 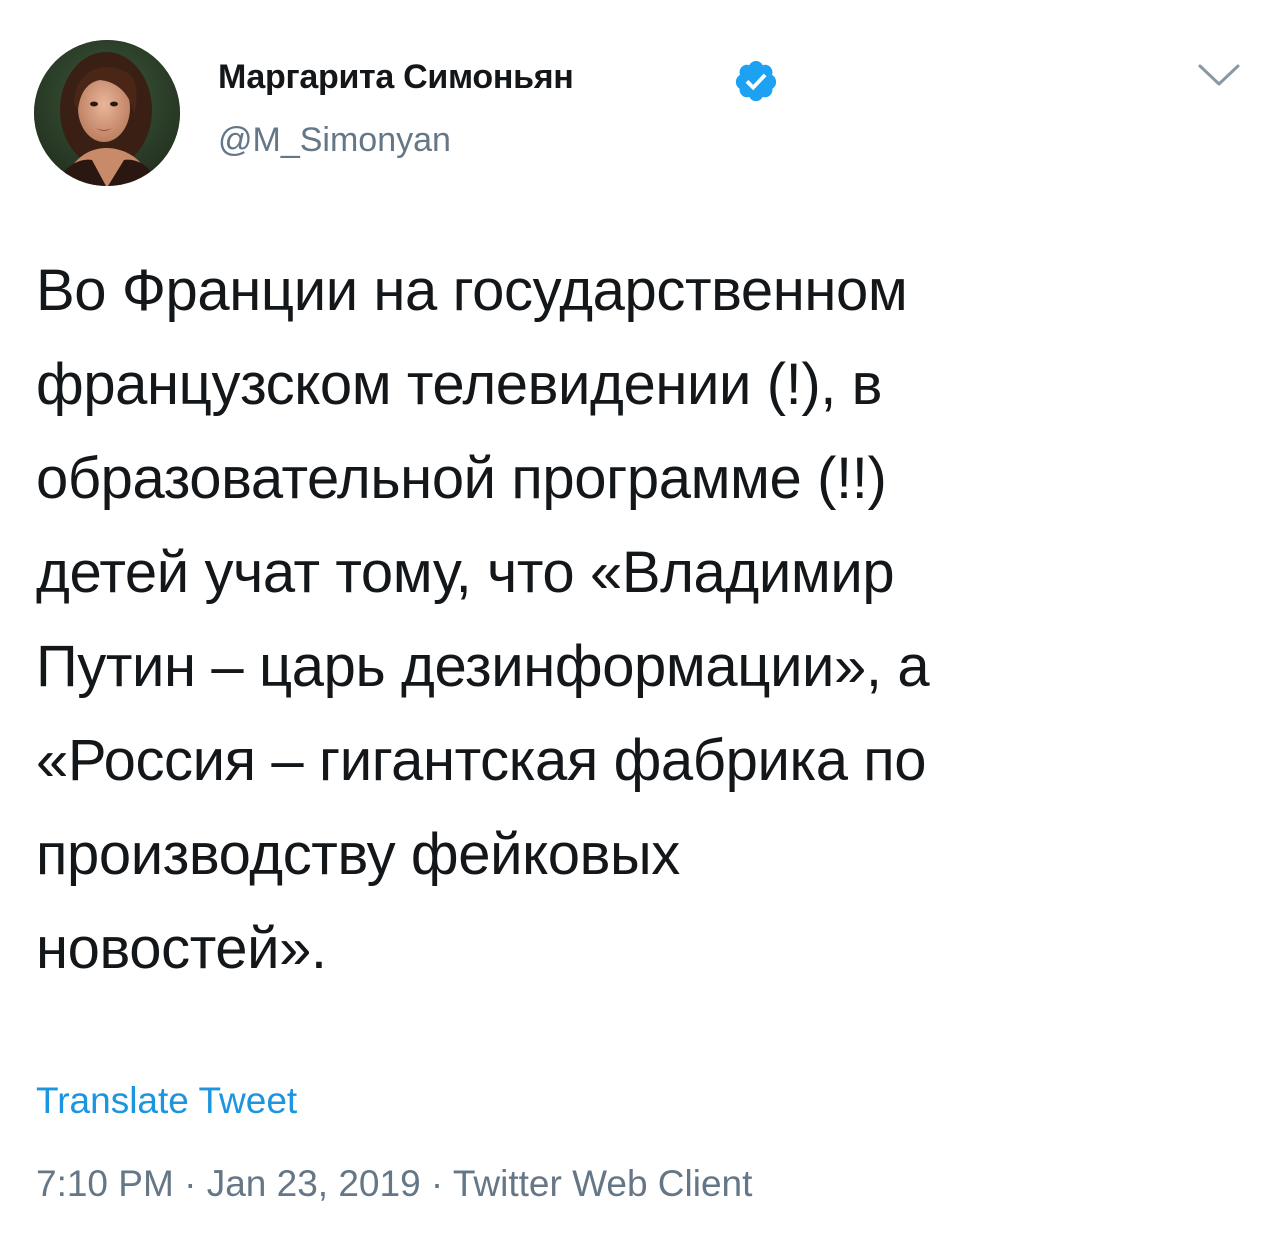 What do you see at coordinates (472, 290) in the screenshot?
I see `tweet-text-line: Во Франции на государственном` at bounding box center [472, 290].